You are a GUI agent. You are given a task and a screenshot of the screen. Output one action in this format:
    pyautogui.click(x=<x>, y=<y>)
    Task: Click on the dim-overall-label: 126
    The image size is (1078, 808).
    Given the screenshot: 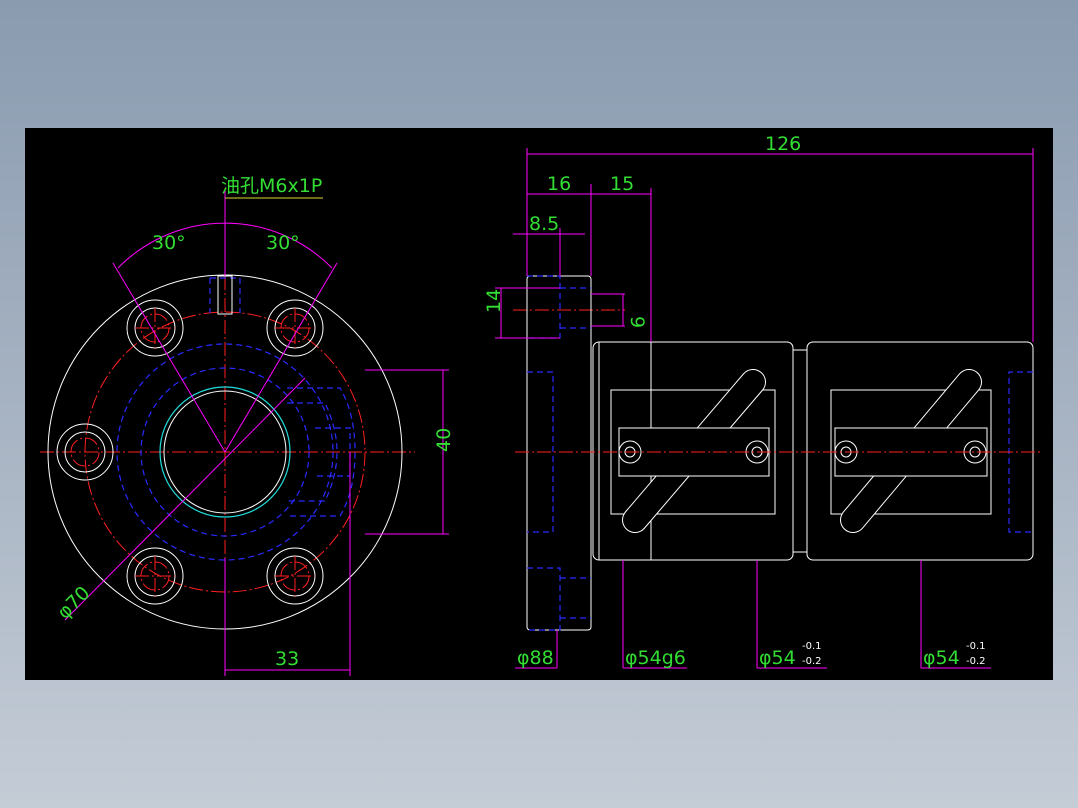 What is the action you would take?
    pyautogui.click(x=783, y=144)
    